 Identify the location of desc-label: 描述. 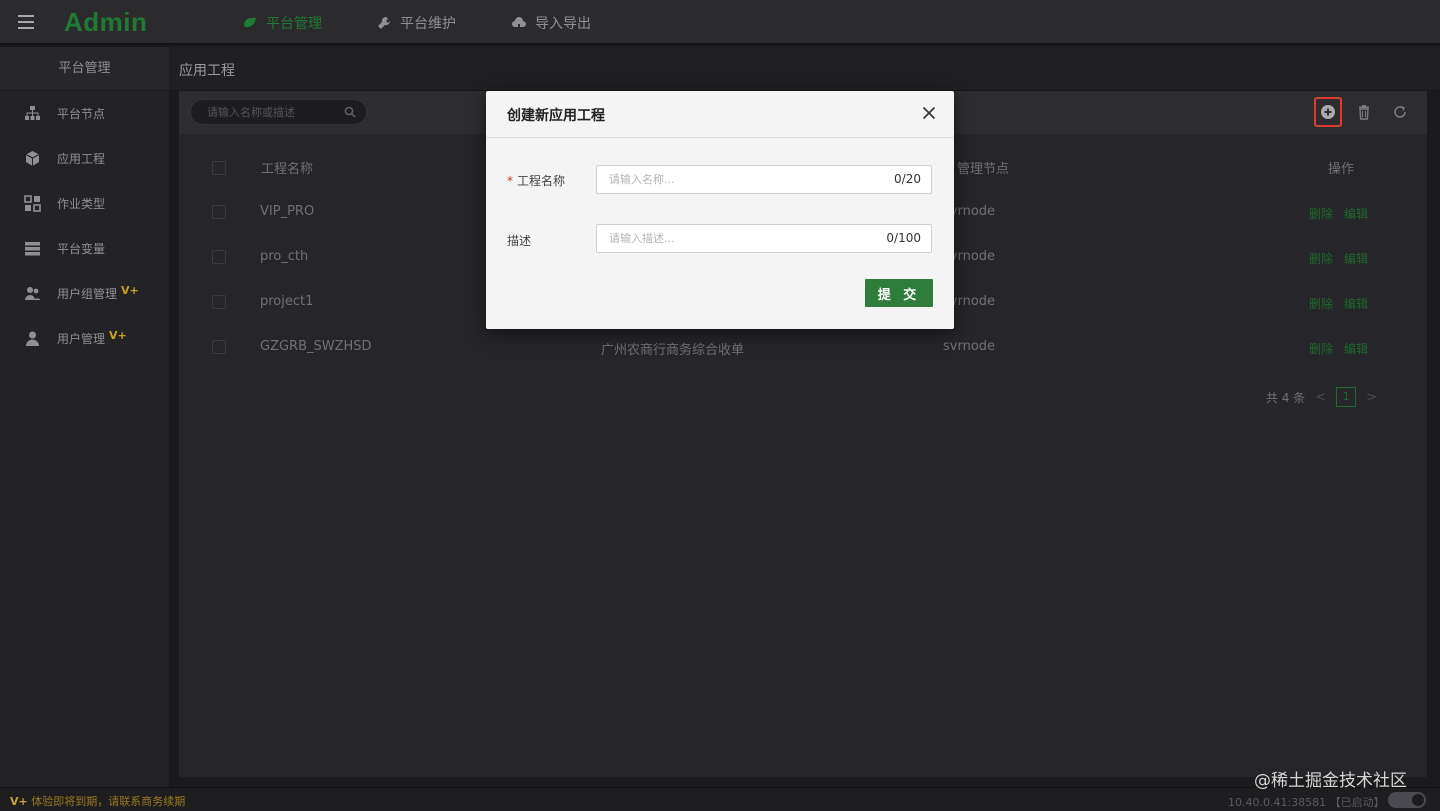
(519, 241).